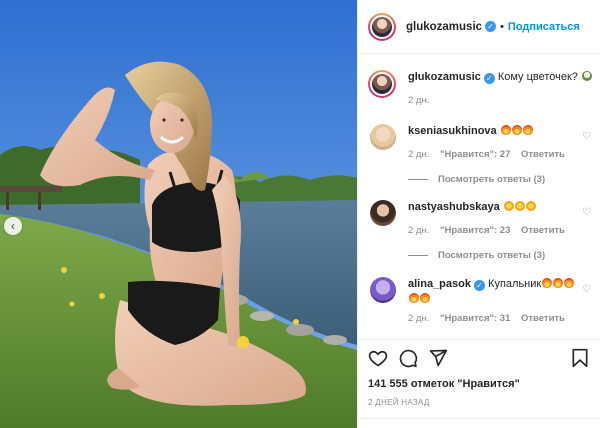 Image resolution: width=600 pixels, height=428 pixels. I want to click on post-actions: 141 555 отметок "Нравится" 2 ДНЕЙ НАЗАД, so click(479, 373).